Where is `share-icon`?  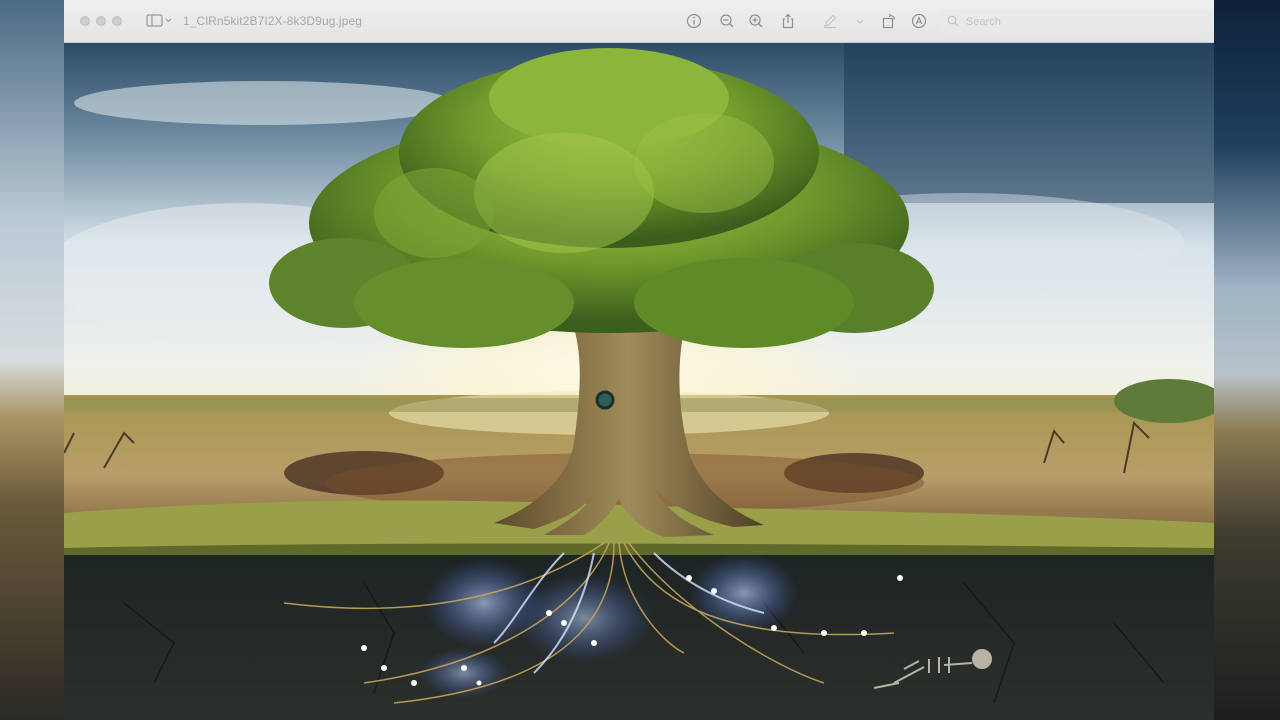
share-icon is located at coordinates (788, 21).